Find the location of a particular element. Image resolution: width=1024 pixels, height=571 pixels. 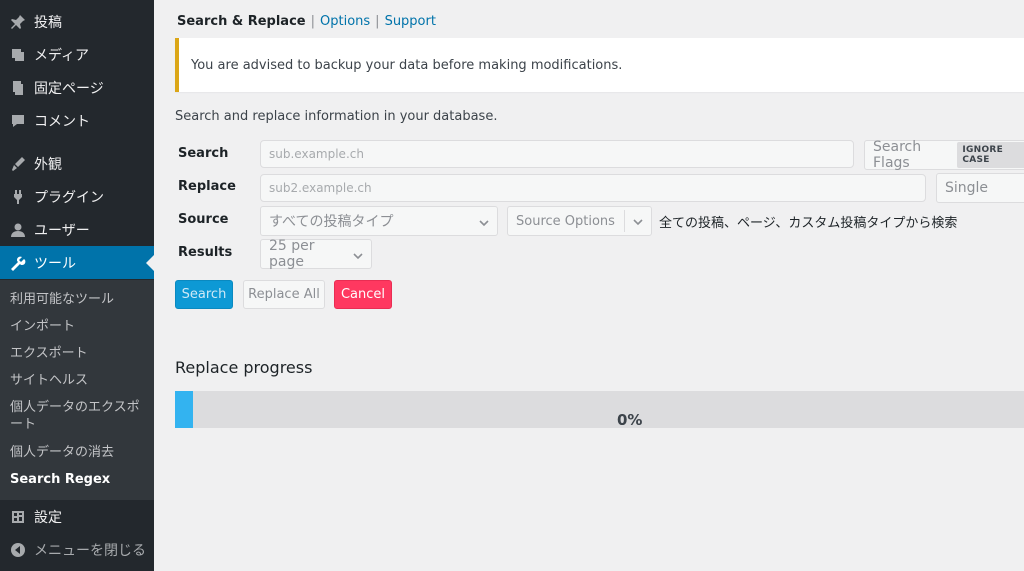

subsubsub-tabs: Search & Replace | Options | Support is located at coordinates (306, 21).